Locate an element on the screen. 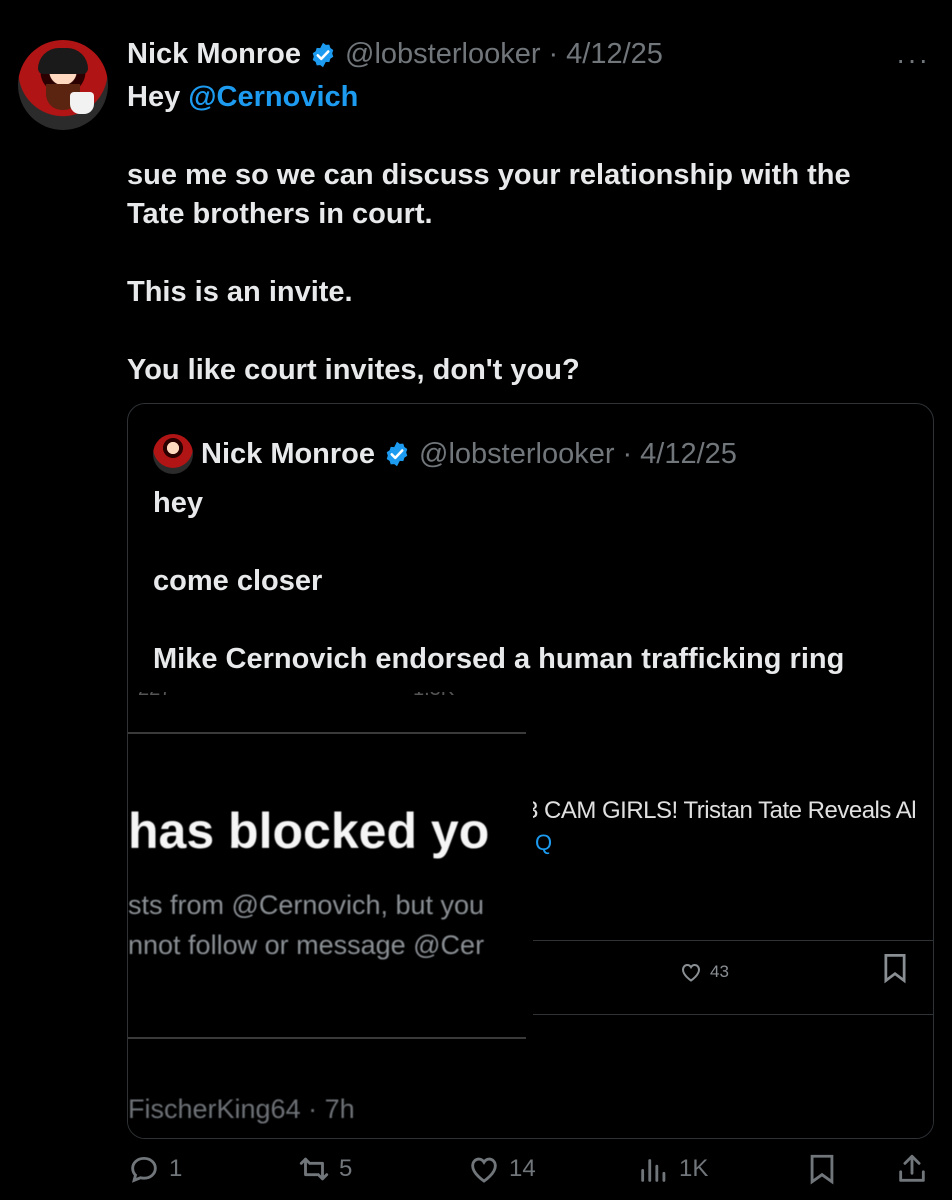 The width and height of the screenshot is (952, 1200). share-icon is located at coordinates (912, 1168).